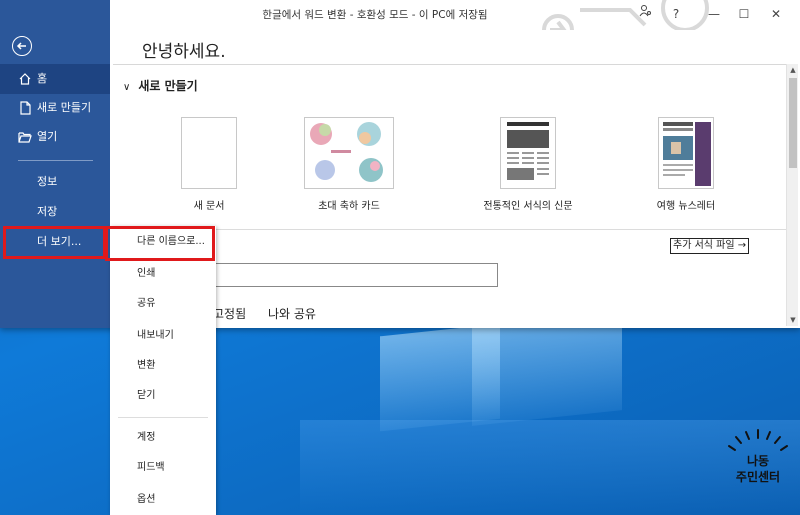  I want to click on menu-item-label: 계정, so click(146, 437).